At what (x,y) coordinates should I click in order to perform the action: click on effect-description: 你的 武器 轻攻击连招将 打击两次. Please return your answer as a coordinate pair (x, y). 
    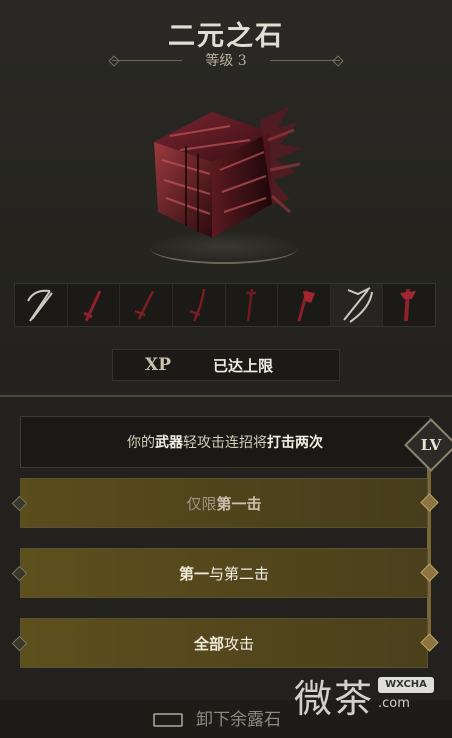
    Looking at the image, I should click on (225, 442).